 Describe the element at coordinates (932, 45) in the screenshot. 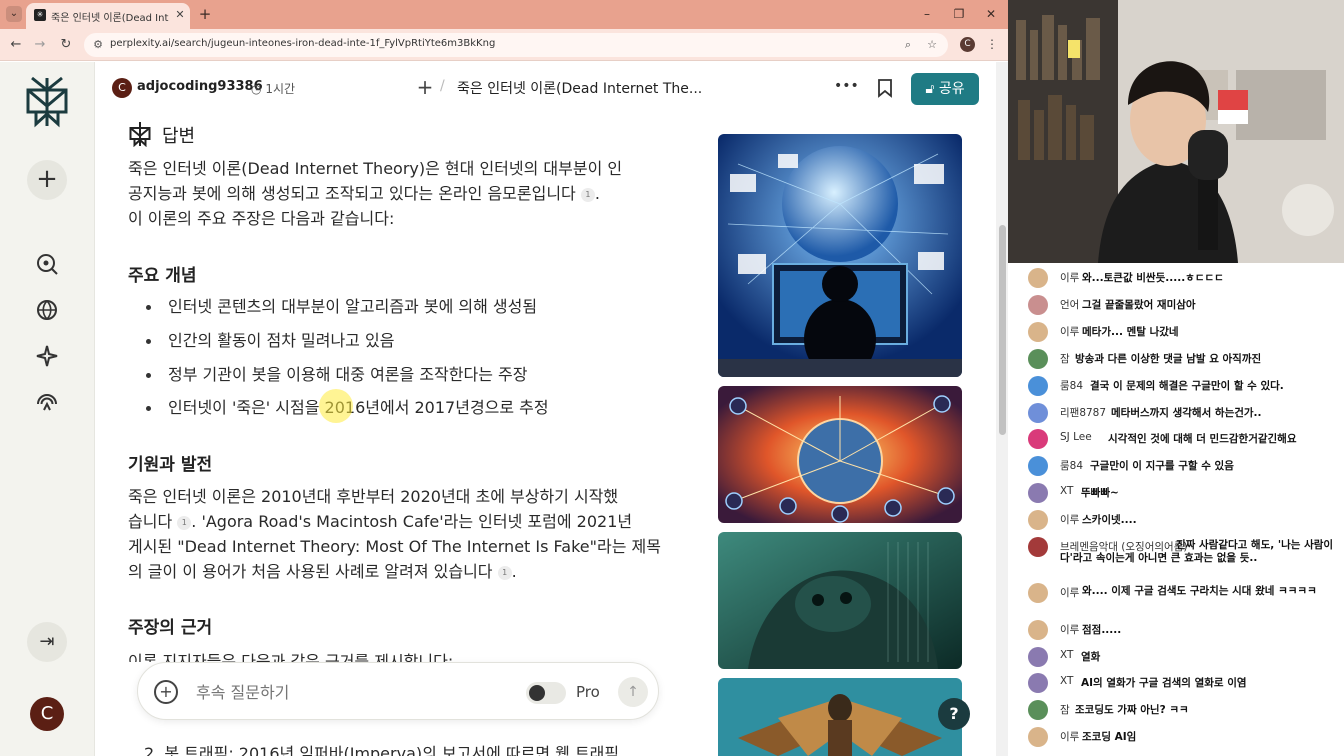

I see `bookmark-star-icon: ☆` at that location.